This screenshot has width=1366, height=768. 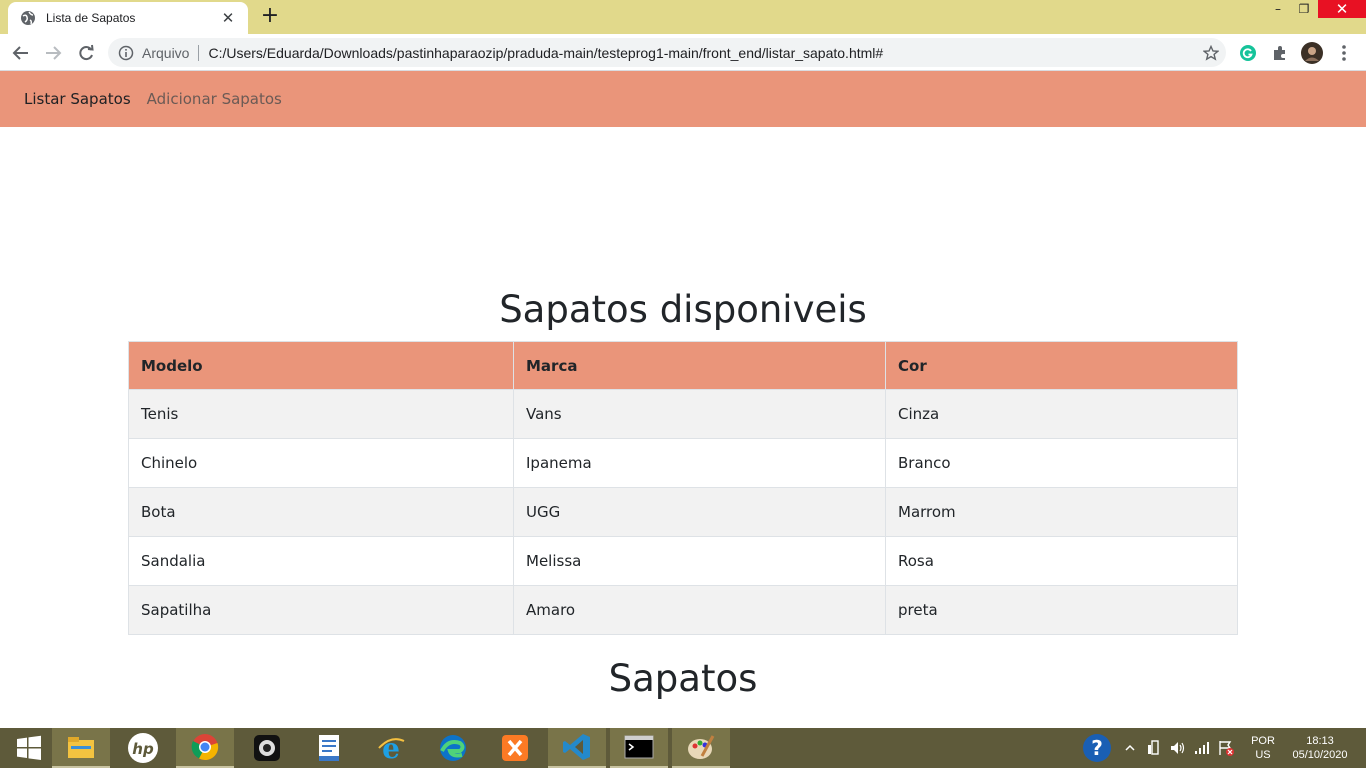 What do you see at coordinates (683, 309) in the screenshot?
I see `page-title: Sapatos disponiveis` at bounding box center [683, 309].